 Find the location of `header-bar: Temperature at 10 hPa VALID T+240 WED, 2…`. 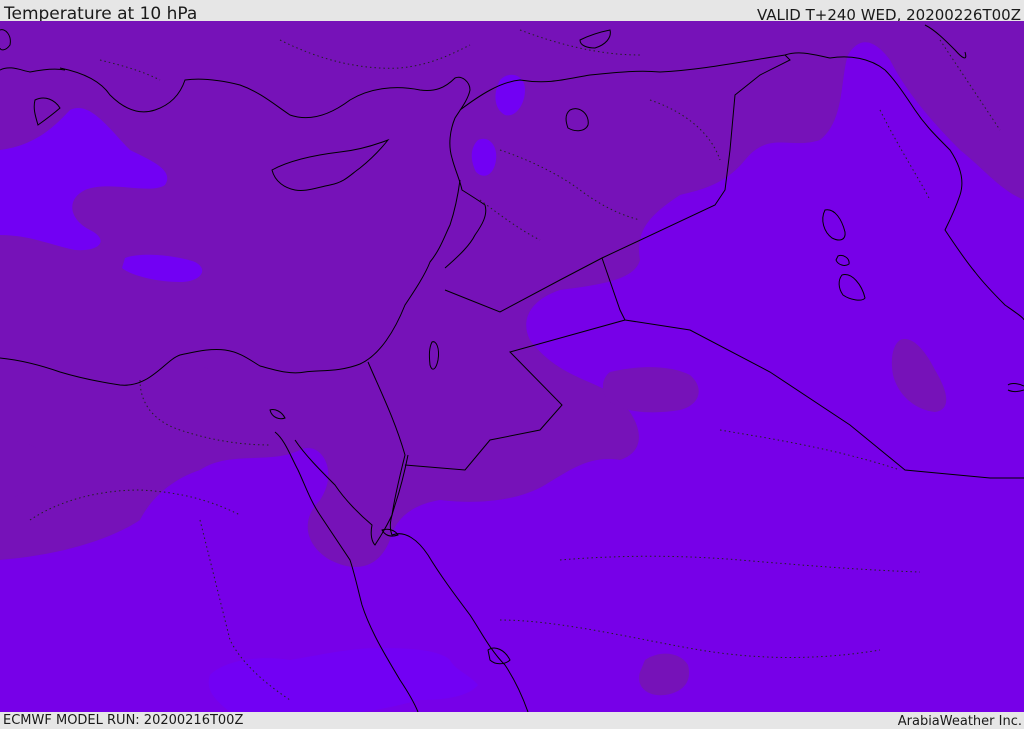

header-bar: Temperature at 10 hPa VALID T+240 WED, 2… is located at coordinates (512, 12).